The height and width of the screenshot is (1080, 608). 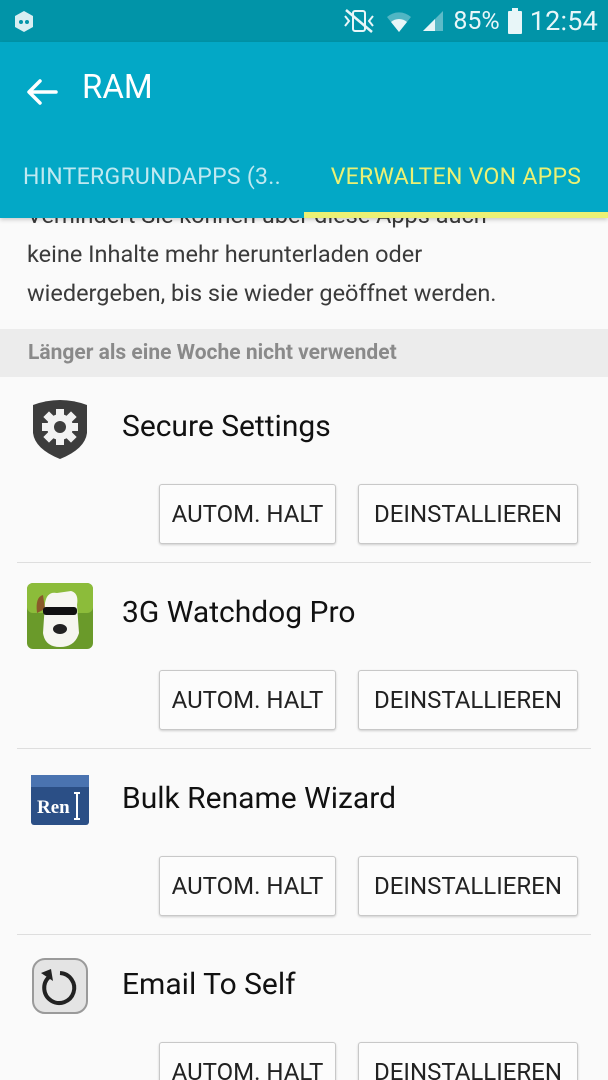 I want to click on signal-icon, so click(x=433, y=21).